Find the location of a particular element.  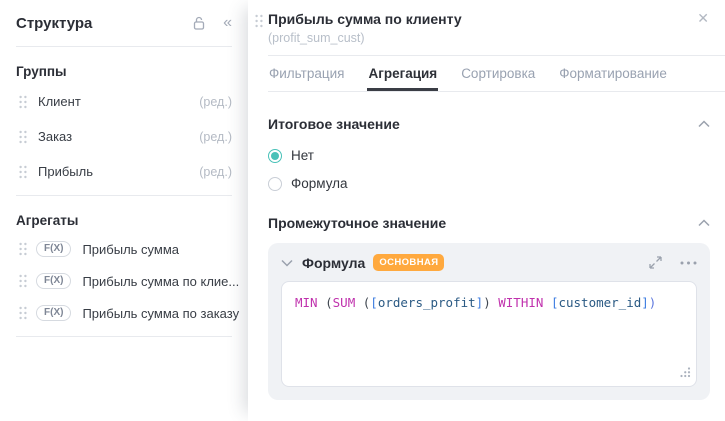

panel-drag-handle-icon is located at coordinates (259, 23).